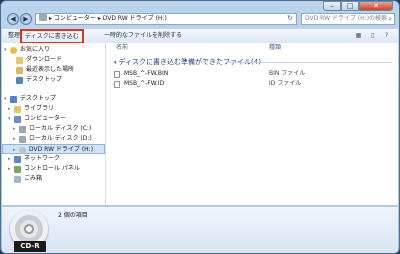 This screenshot has width=400, height=254. What do you see at coordinates (17, 169) in the screenshot?
I see `control-panel-icon` at bounding box center [17, 169].